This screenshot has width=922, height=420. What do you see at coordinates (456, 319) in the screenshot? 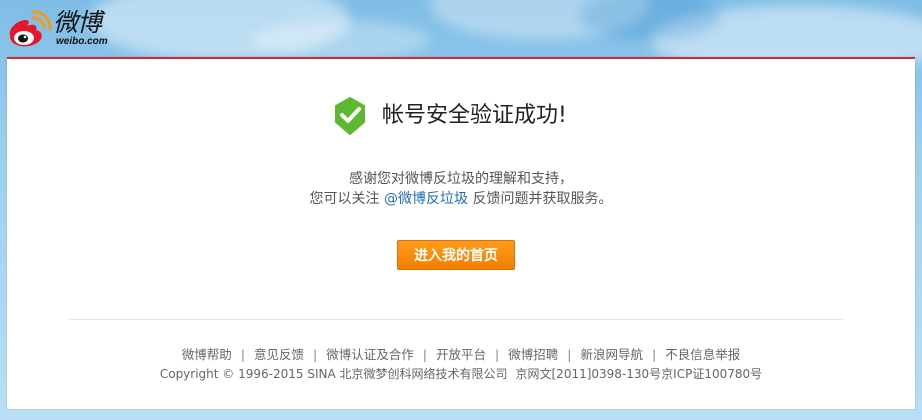
I see `divider` at bounding box center [456, 319].